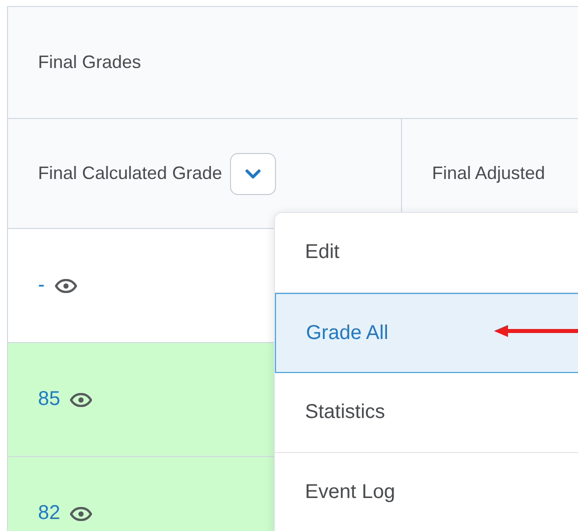 The width and height of the screenshot is (578, 531). Describe the element at coordinates (489, 173) in the screenshot. I see `column-header: Final Adjusted` at that location.